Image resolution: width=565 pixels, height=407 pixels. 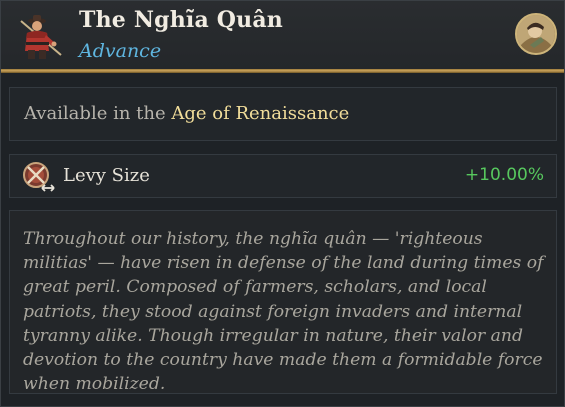 What do you see at coordinates (504, 175) in the screenshot?
I see `stat-value: +10.00%` at bounding box center [504, 175].